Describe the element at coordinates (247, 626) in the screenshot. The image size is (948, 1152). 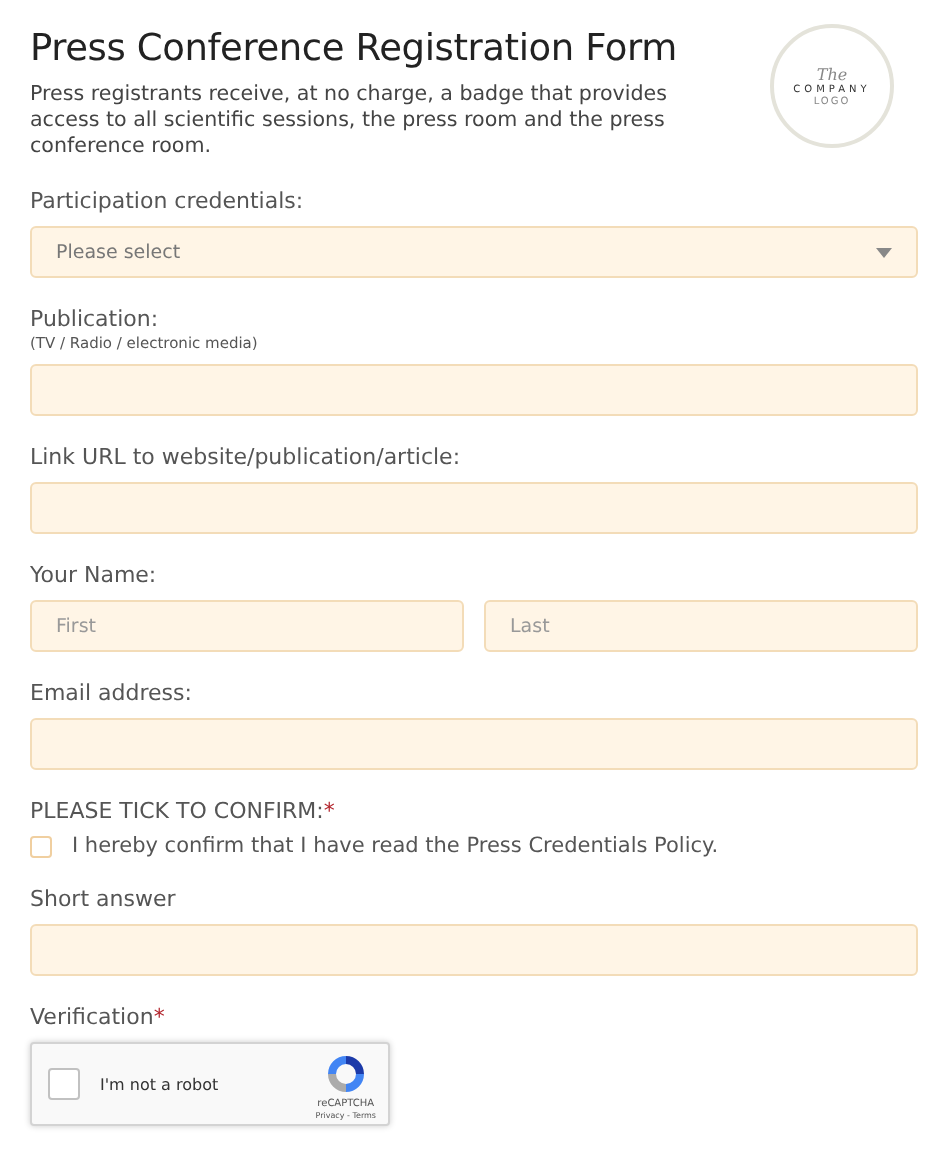
I see `input-field: First` at that location.